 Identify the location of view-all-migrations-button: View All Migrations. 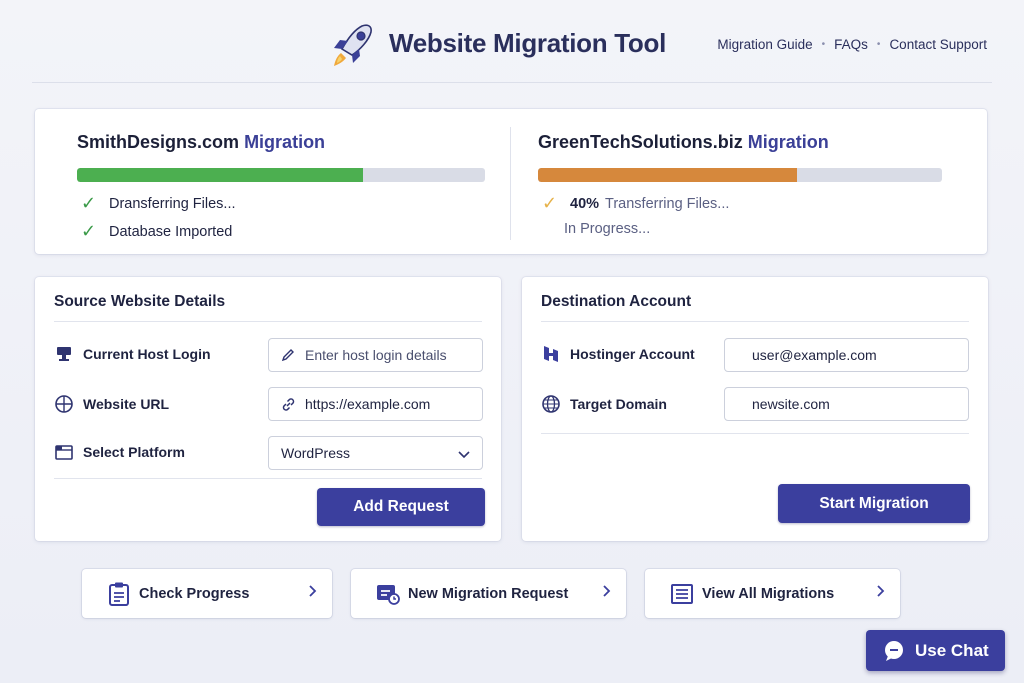
(772, 593).